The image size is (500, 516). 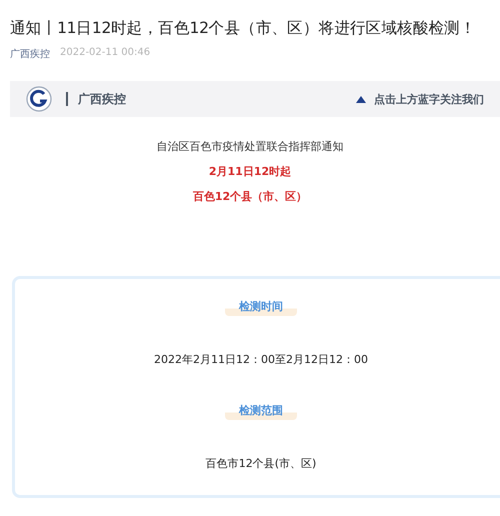 What do you see at coordinates (261, 411) in the screenshot?
I see `section-heading: 检测范围` at bounding box center [261, 411].